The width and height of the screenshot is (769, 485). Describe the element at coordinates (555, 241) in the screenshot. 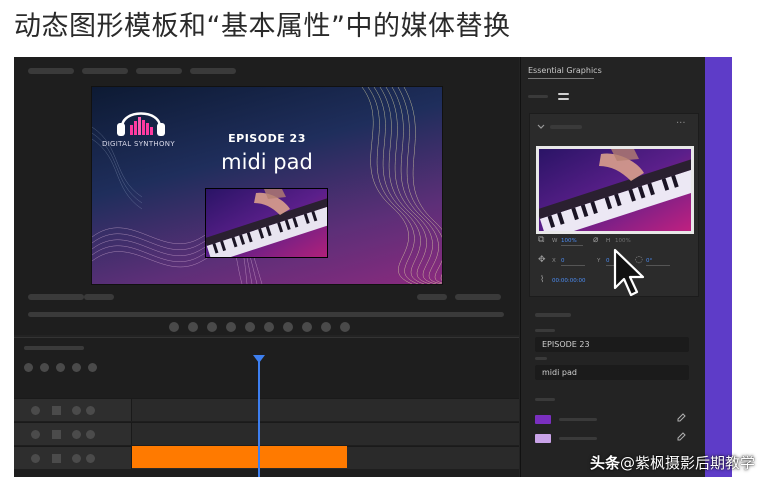

I see `width-label: W` at that location.